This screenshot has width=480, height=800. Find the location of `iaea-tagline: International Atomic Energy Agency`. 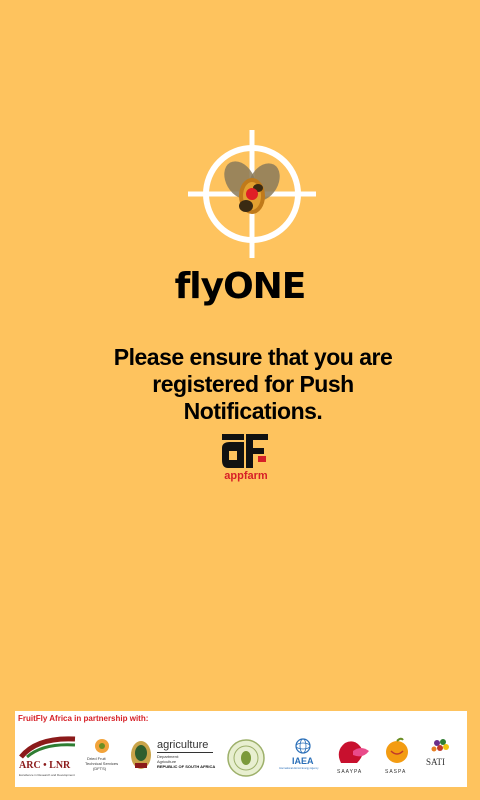

iaea-tagline: International Atomic Energy Agency is located at coordinates (299, 768).